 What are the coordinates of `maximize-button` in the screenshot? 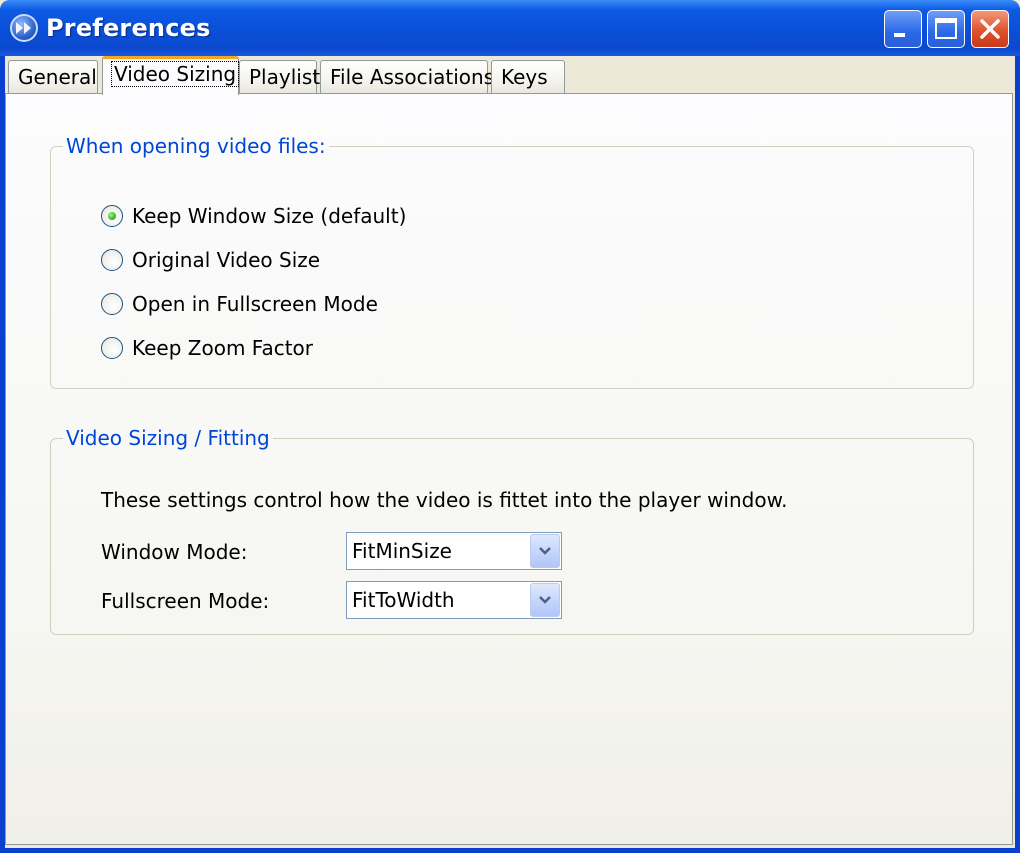 It's located at (946, 29).